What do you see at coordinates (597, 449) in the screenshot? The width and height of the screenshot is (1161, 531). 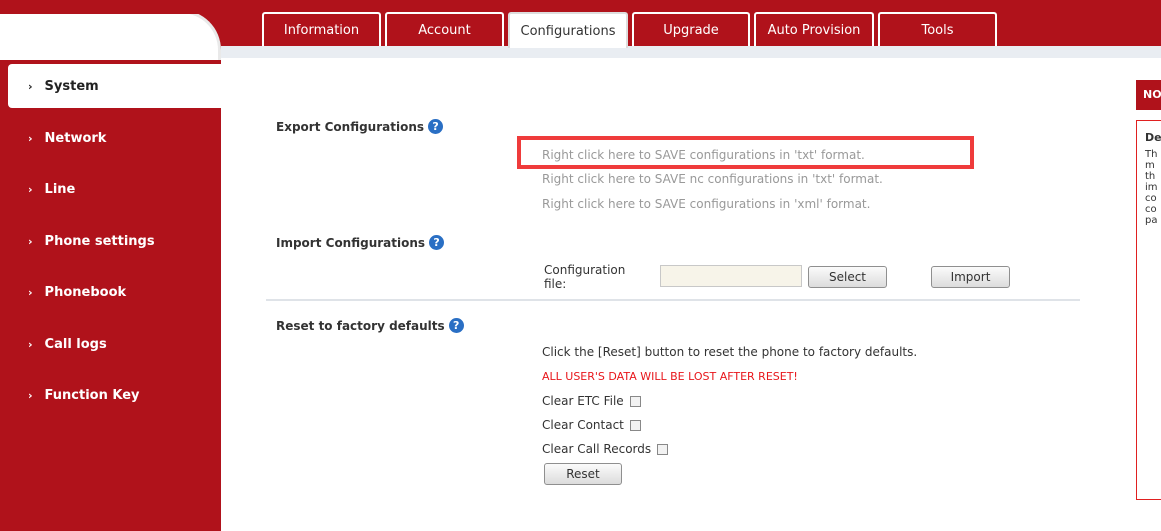 I see `clear-call-records-label: Clear Call Records` at bounding box center [597, 449].